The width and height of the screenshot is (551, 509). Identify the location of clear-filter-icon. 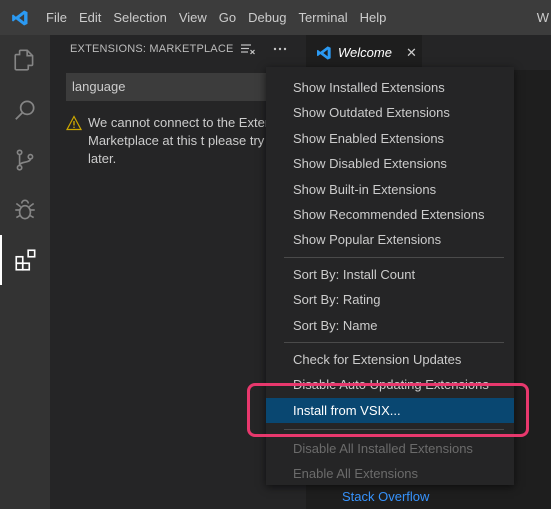
(248, 49).